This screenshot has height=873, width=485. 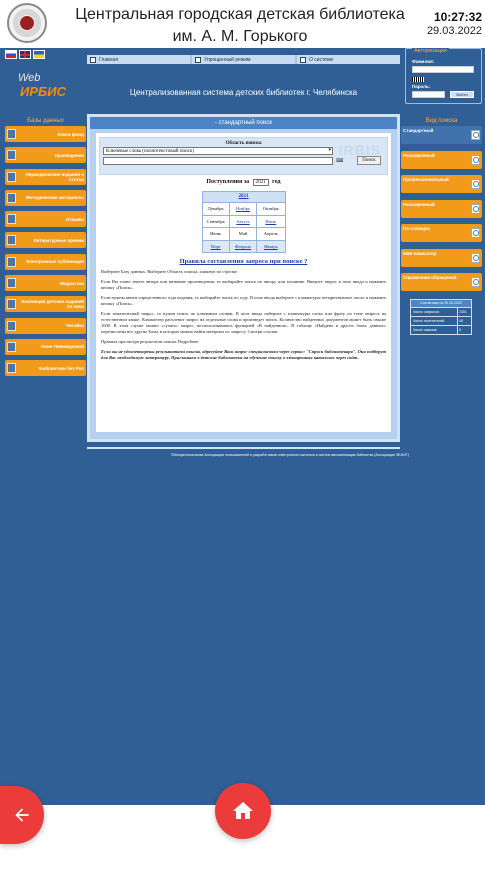 I want to click on search-type-label: Справочник обращений, so click(x=430, y=277).